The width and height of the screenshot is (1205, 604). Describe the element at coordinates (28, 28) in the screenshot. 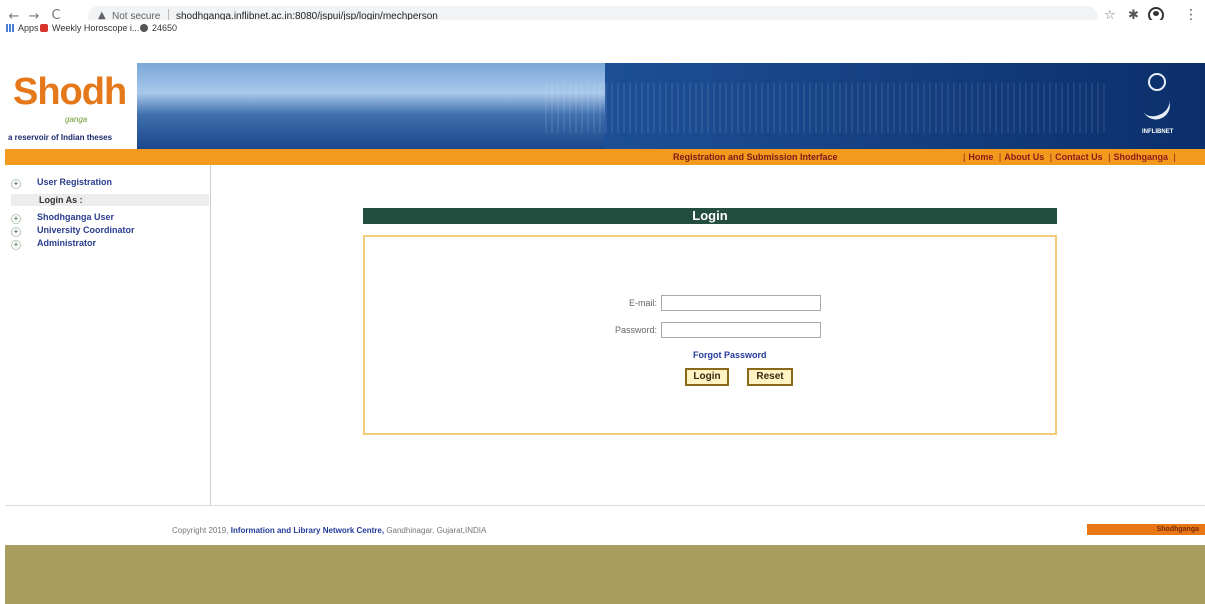

I see `bookmark-label: Apps` at that location.